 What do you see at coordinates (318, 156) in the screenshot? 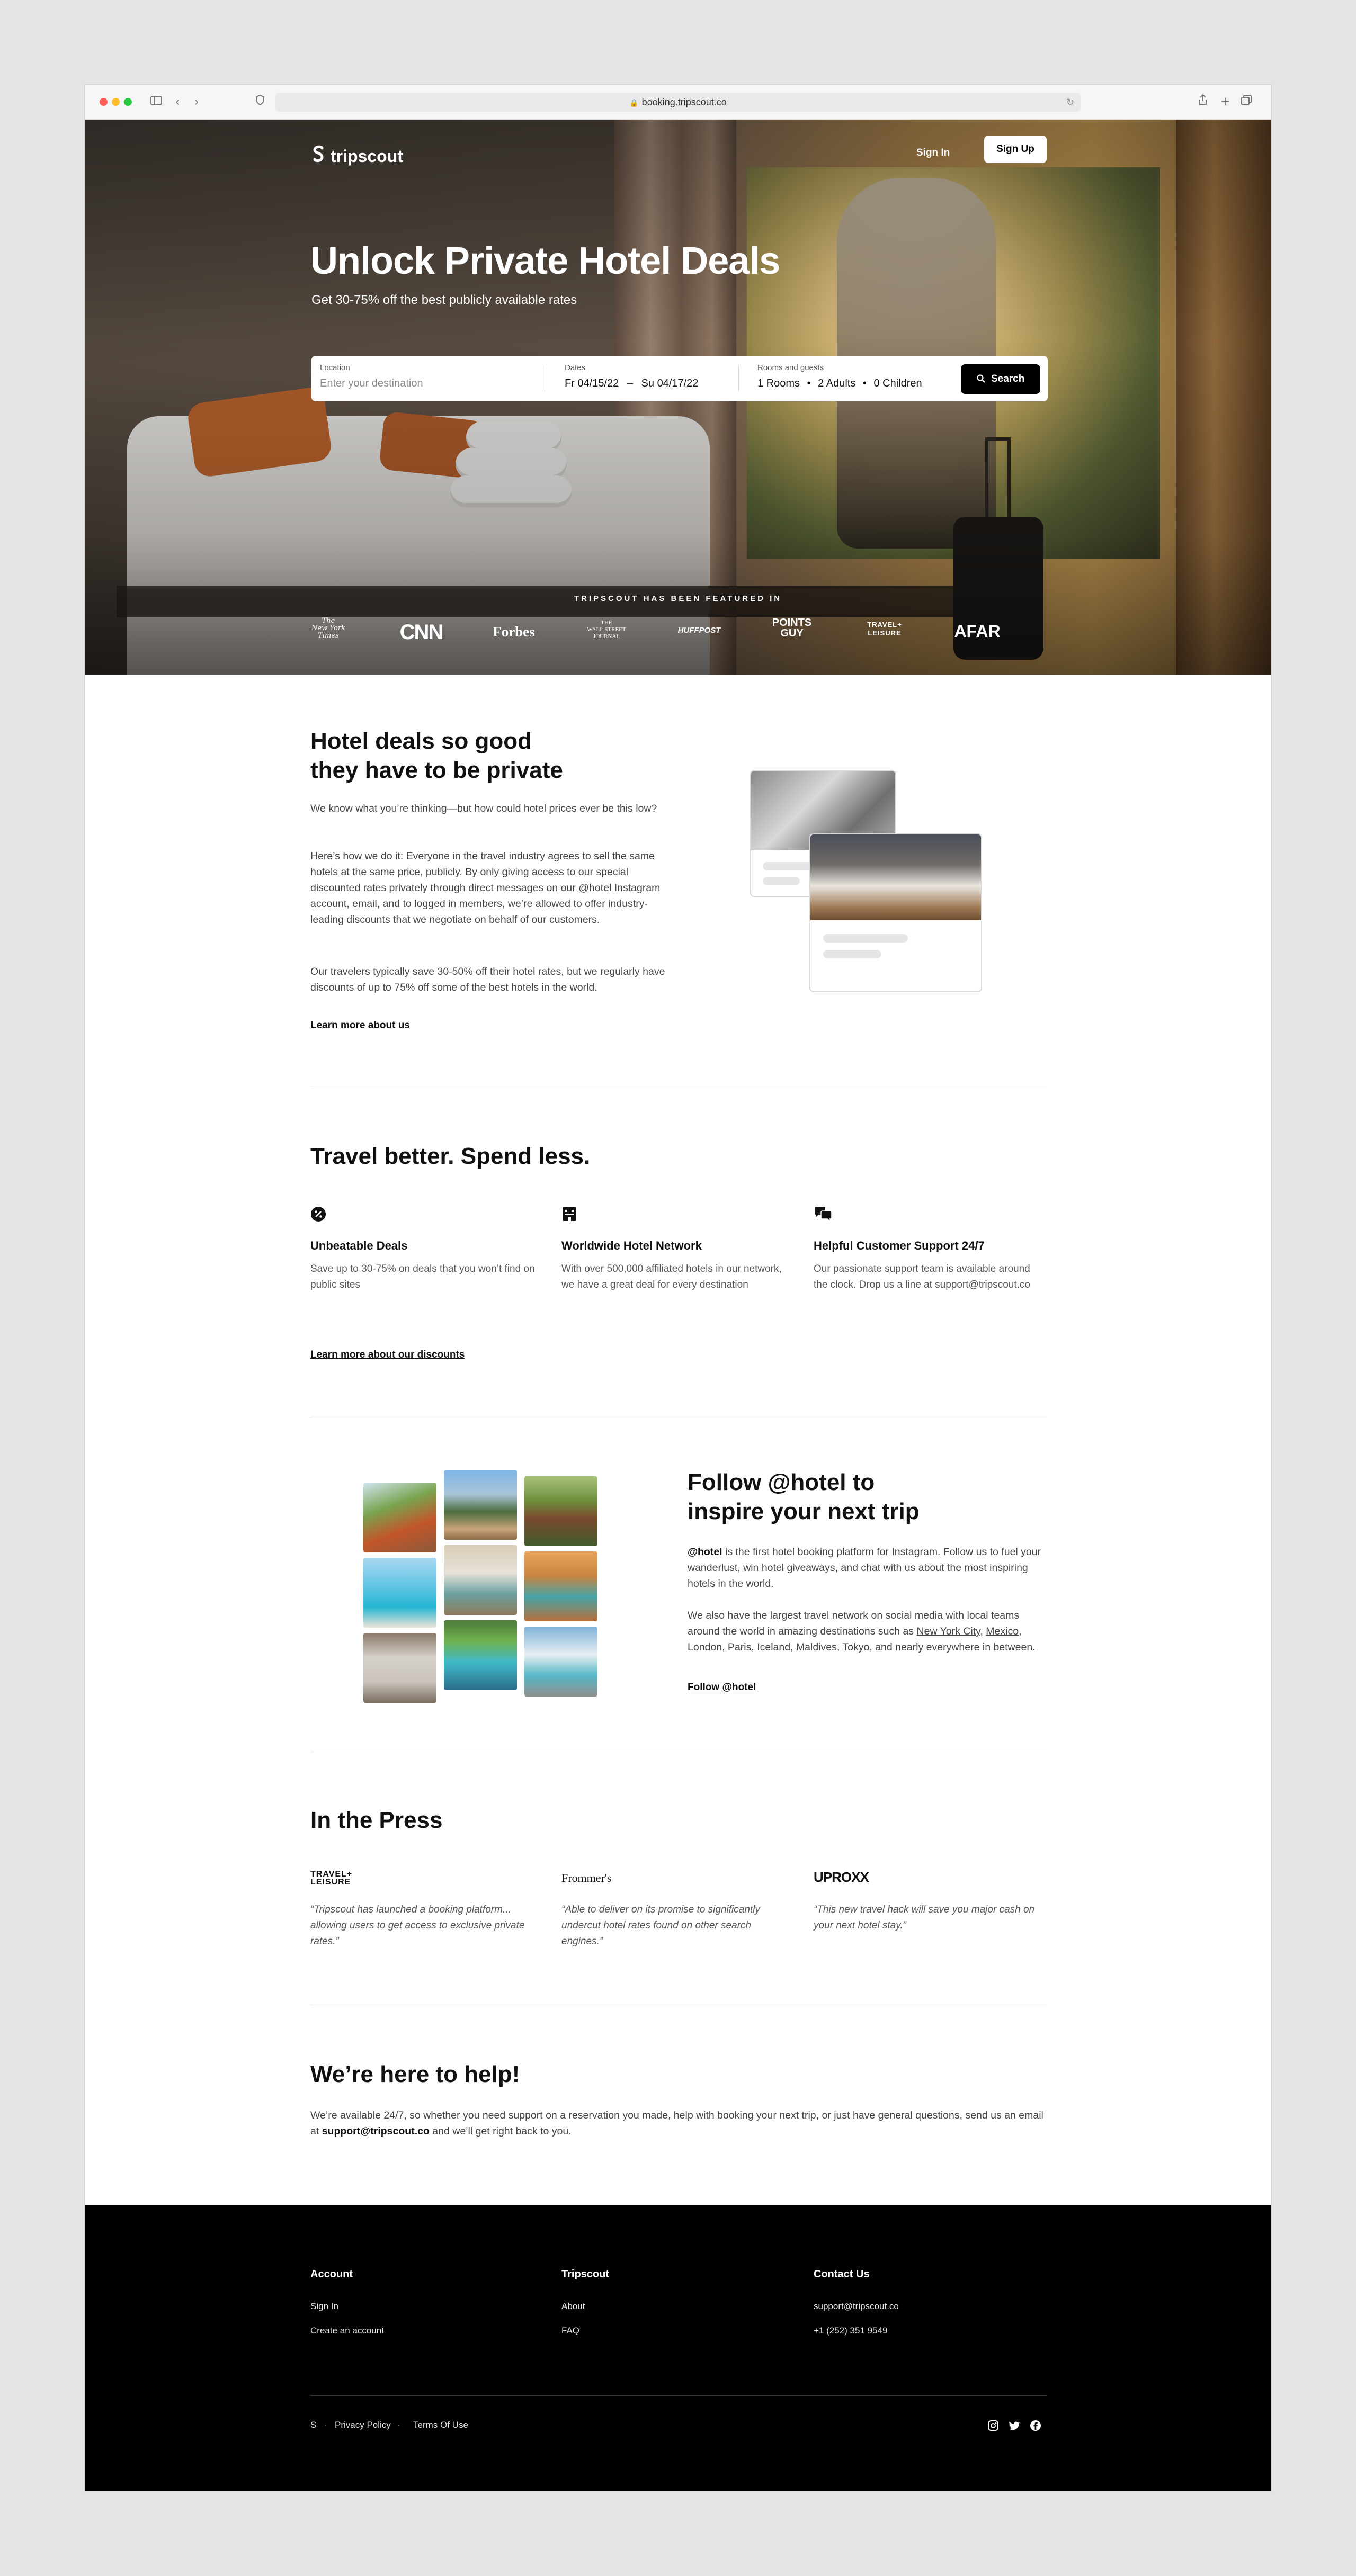
I see `tripscout-logo-icon` at bounding box center [318, 156].